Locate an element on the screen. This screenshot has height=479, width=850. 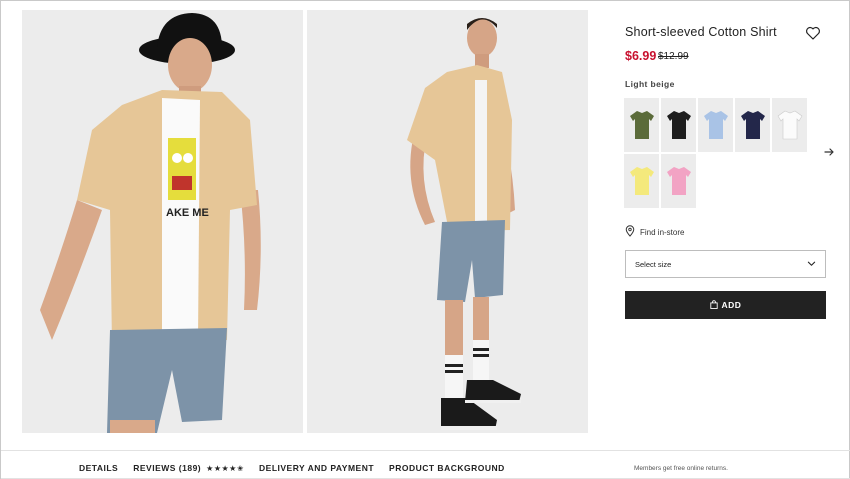
svg-text: AKE ME is located at coordinates (187, 213).